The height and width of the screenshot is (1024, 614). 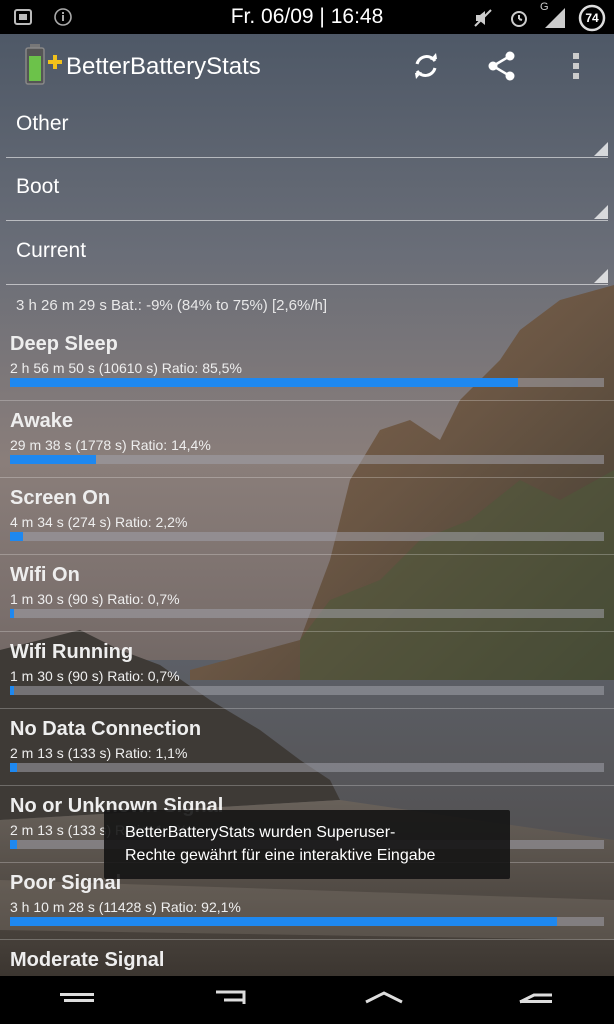 I want to click on battery-icon: 74, so click(x=592, y=18).